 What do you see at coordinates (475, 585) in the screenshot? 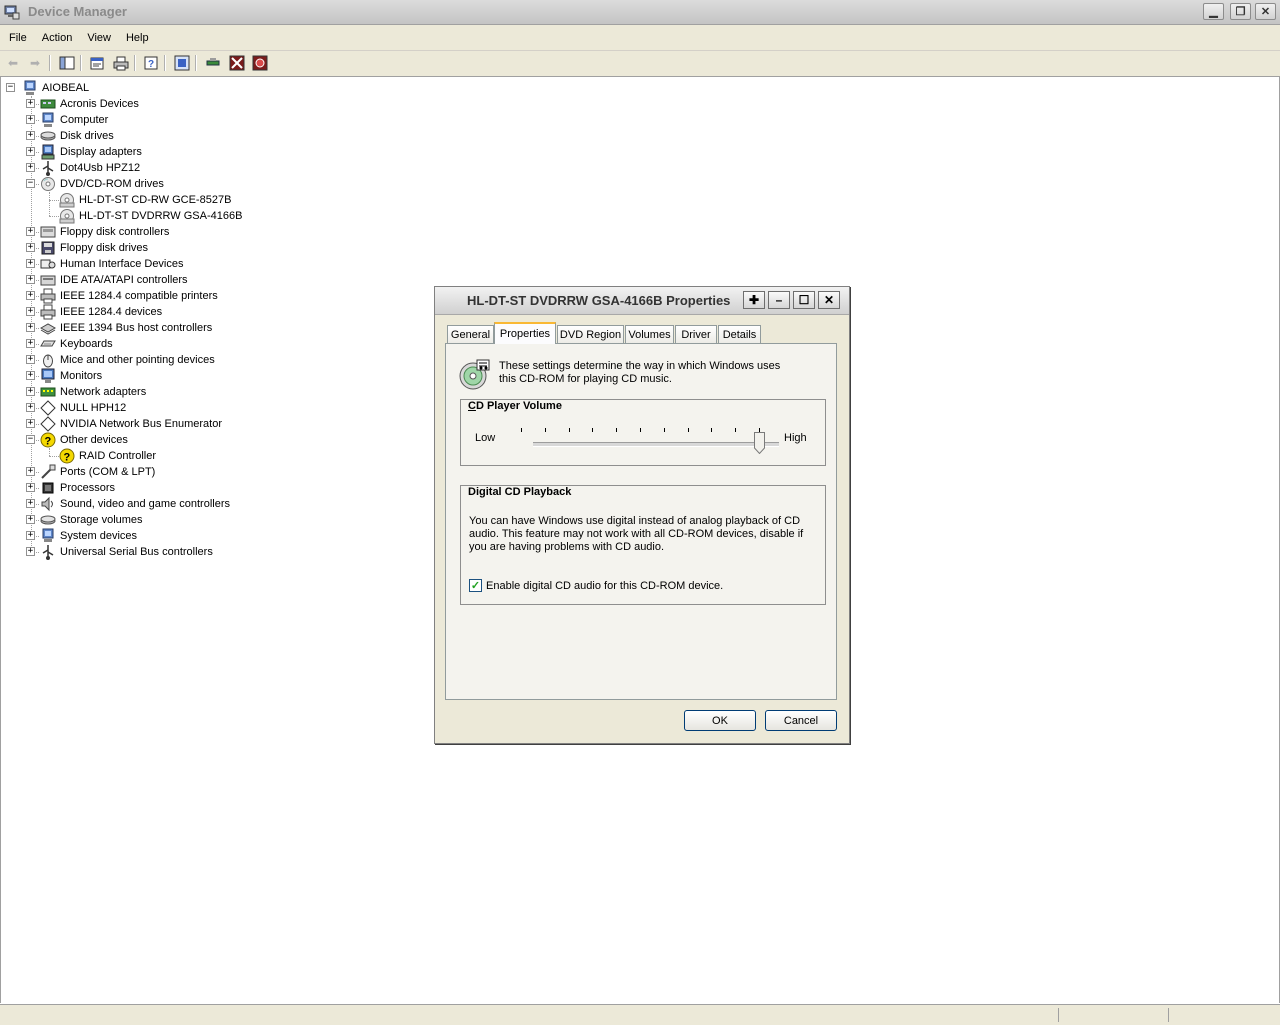
I see `digital-audio-checkbox: ✓` at bounding box center [475, 585].